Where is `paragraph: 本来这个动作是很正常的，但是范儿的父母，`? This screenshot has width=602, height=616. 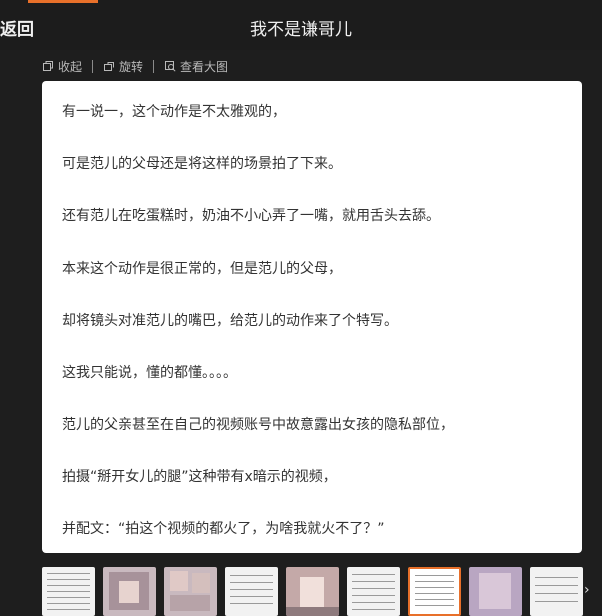
paragraph: 本来这个动作是很正常的，但是范儿的父母， is located at coordinates (202, 269).